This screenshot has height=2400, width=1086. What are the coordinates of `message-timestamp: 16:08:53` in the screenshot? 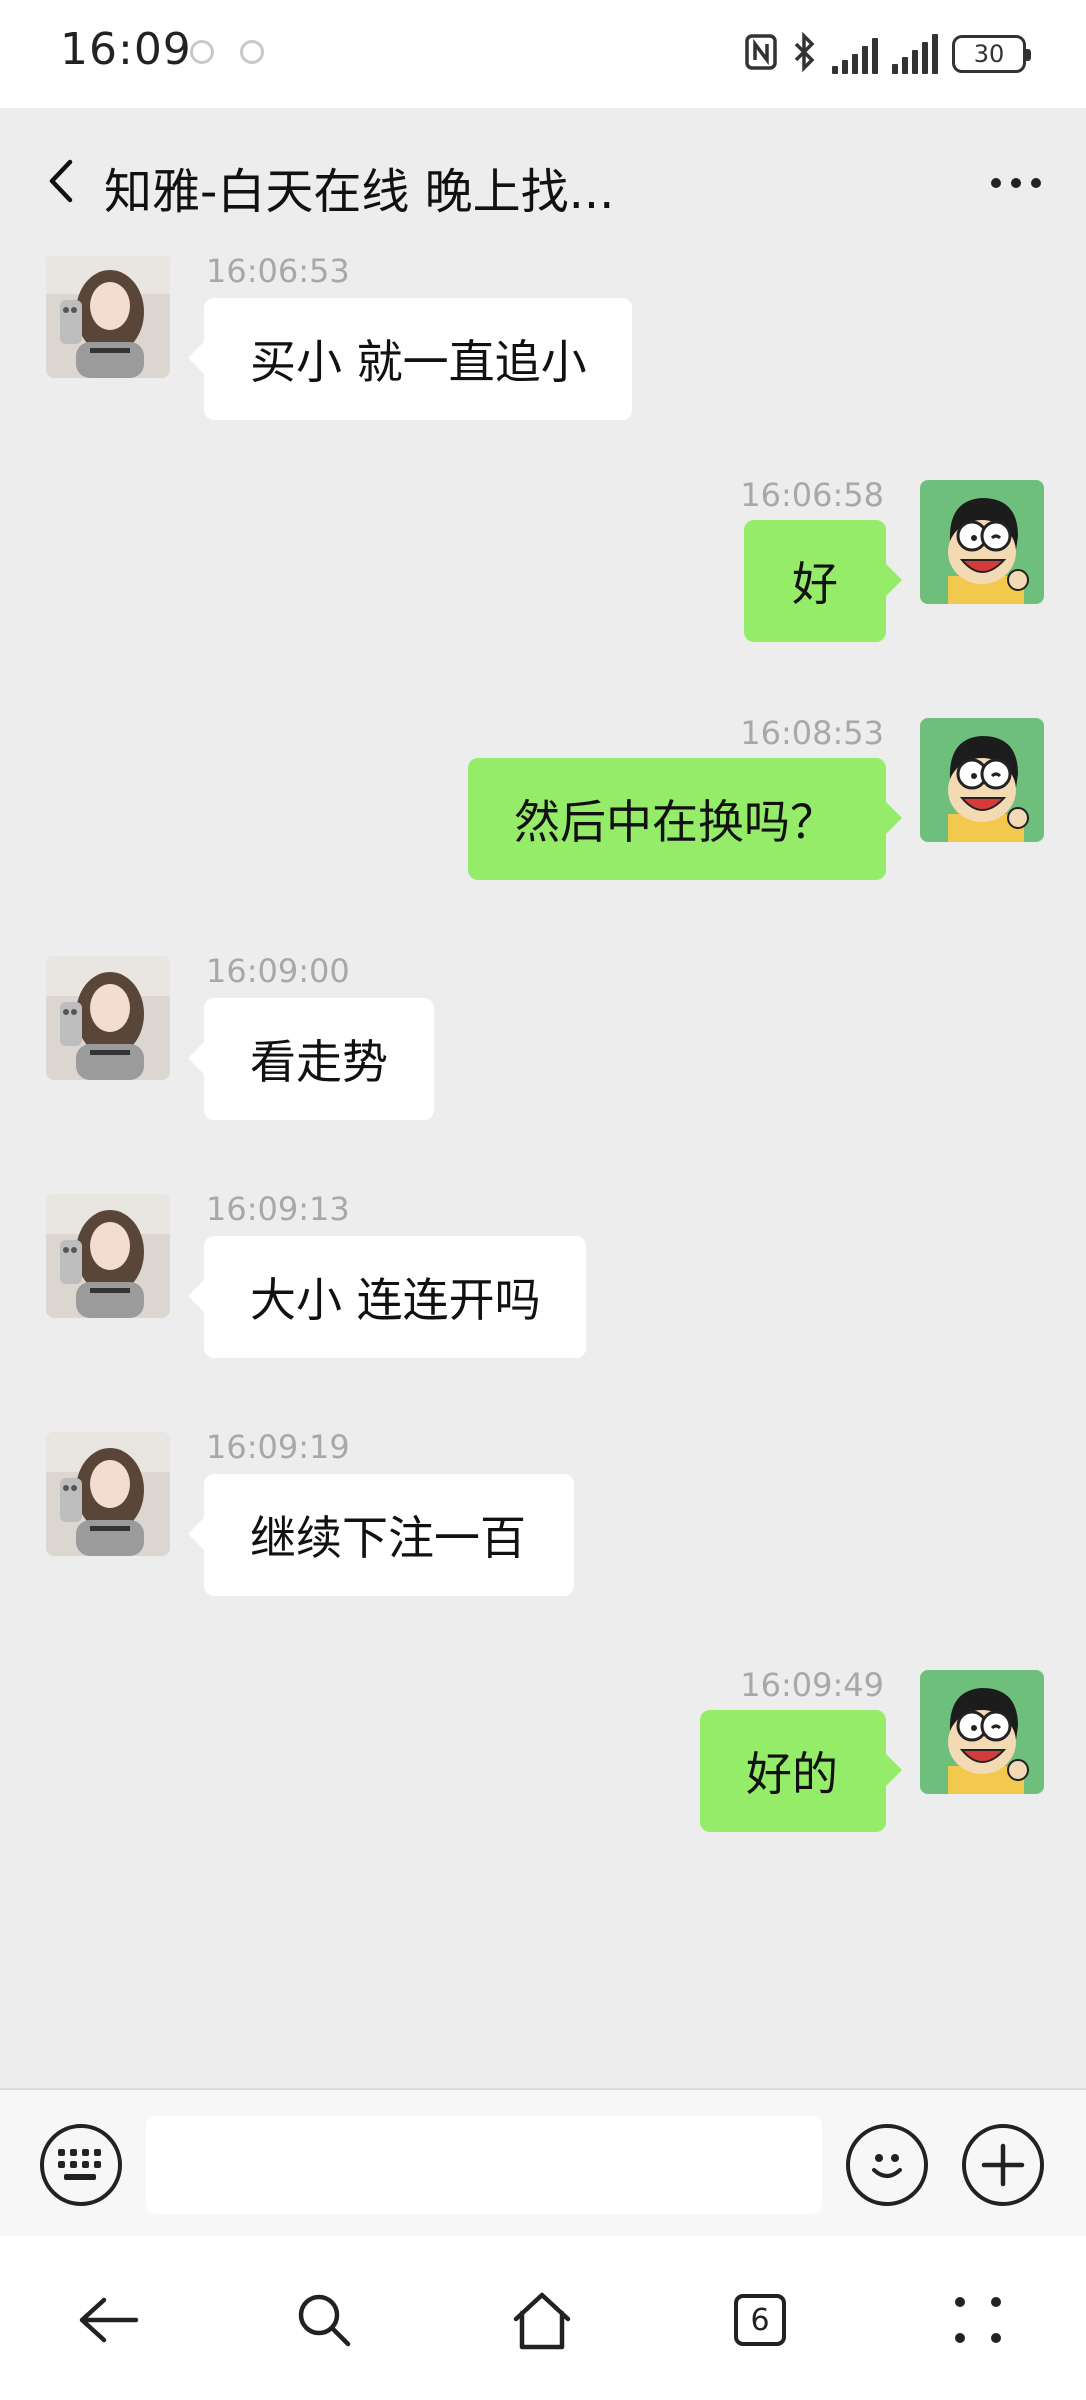 It's located at (812, 733).